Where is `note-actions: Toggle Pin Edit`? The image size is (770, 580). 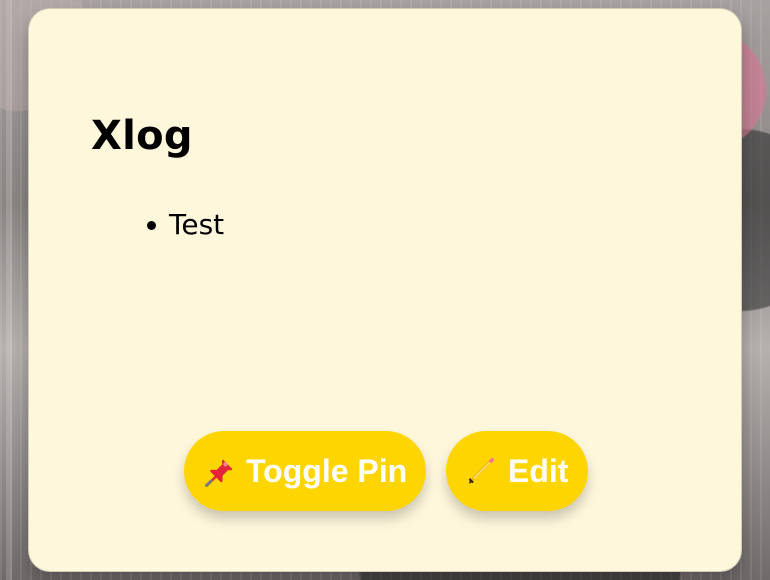 note-actions: Toggle Pin Edit is located at coordinates (386, 471).